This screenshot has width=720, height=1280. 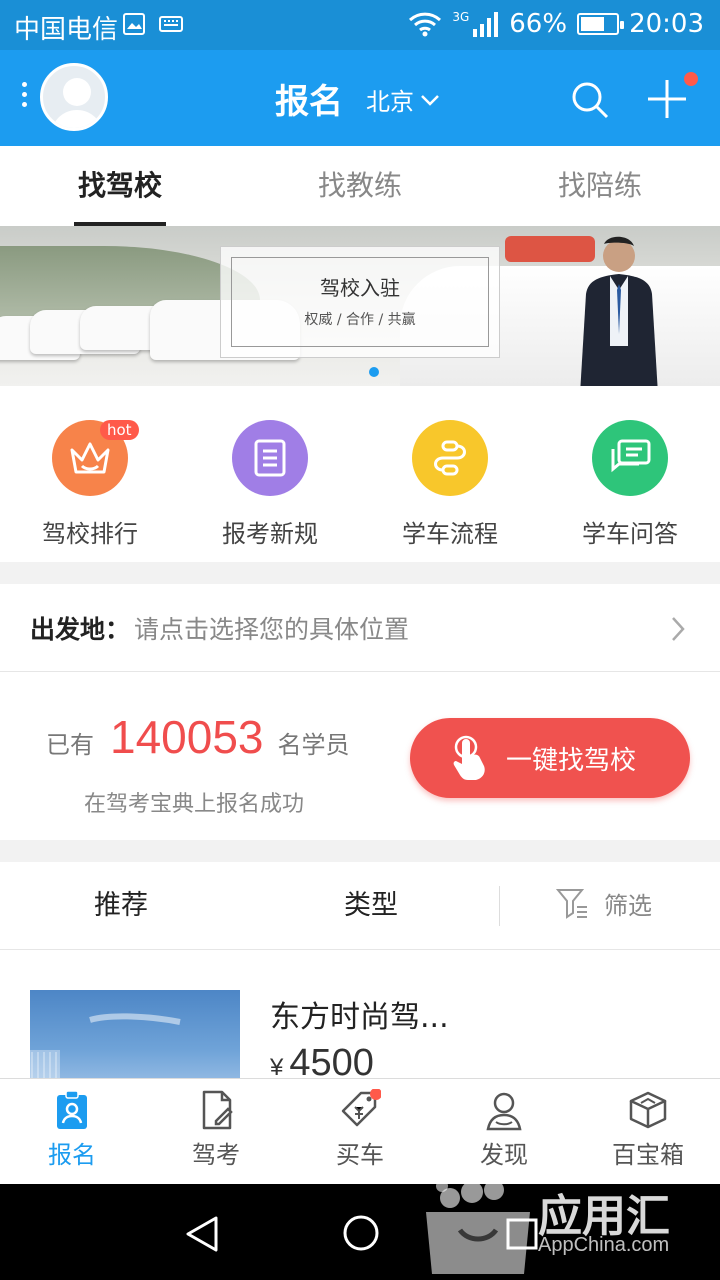 What do you see at coordinates (478, 1219) in the screenshot?
I see `appchina-logo-icon` at bounding box center [478, 1219].